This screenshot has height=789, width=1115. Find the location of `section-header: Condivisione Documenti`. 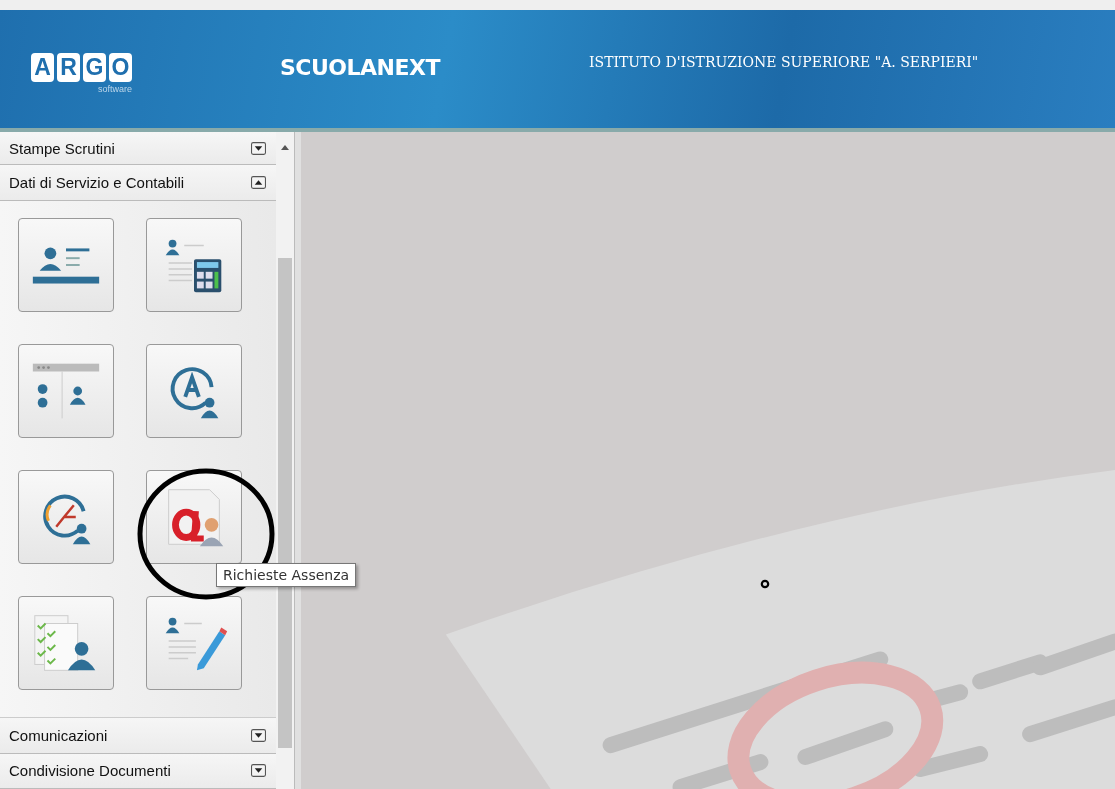

section-header: Condivisione Documenti is located at coordinates (138, 771).